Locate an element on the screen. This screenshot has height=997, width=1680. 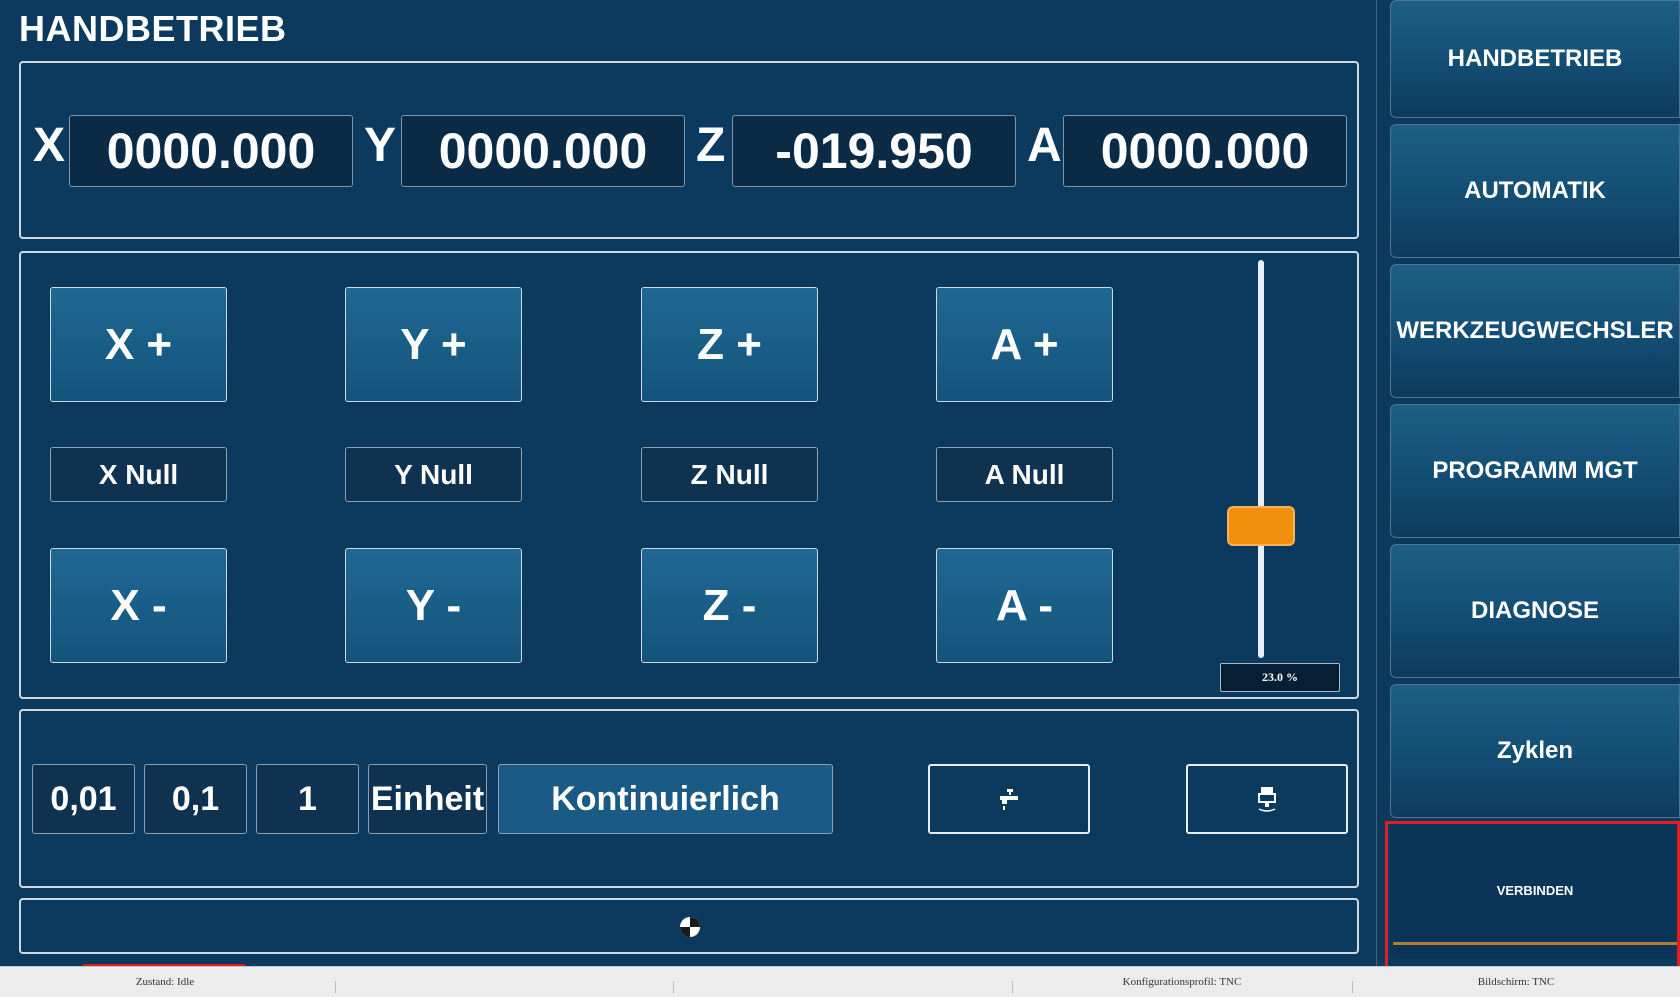
jog-x-minus-button: X - is located at coordinates (138, 605).